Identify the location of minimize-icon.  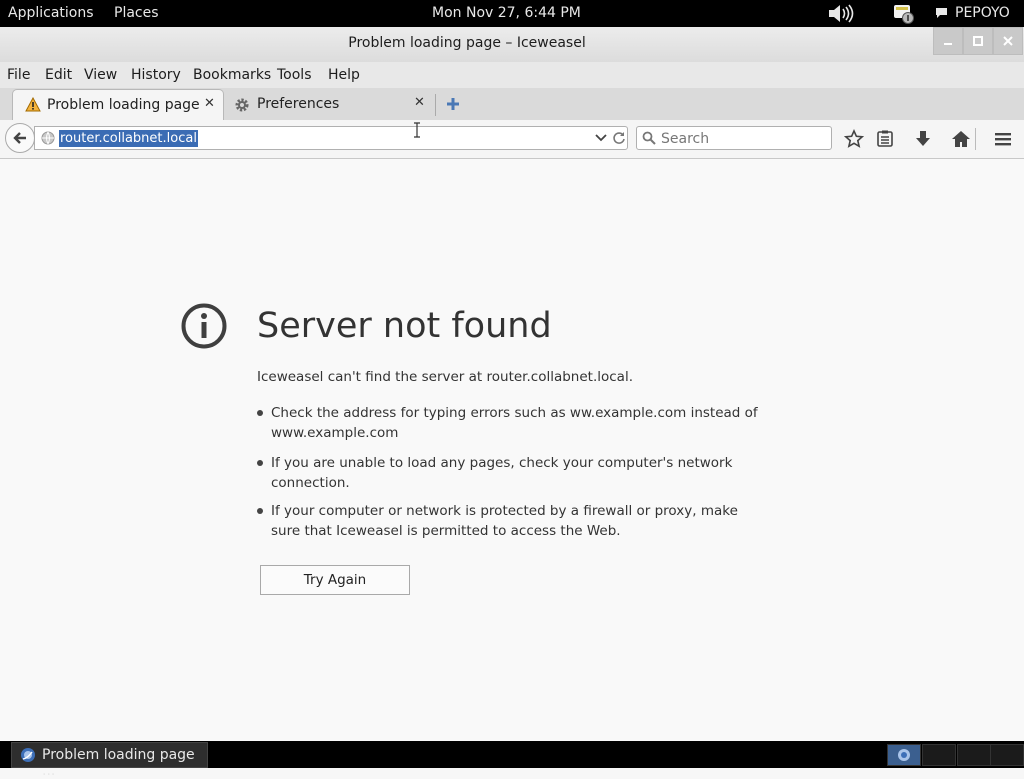
(948, 44).